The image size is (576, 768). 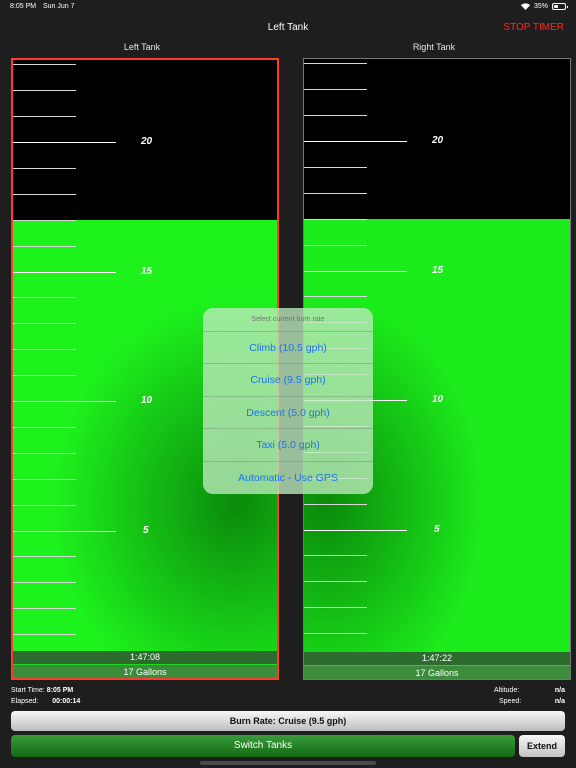 I want to click on burn-rate-button: Burn Rate: Cruise (9.5 gph), so click(x=288, y=721).